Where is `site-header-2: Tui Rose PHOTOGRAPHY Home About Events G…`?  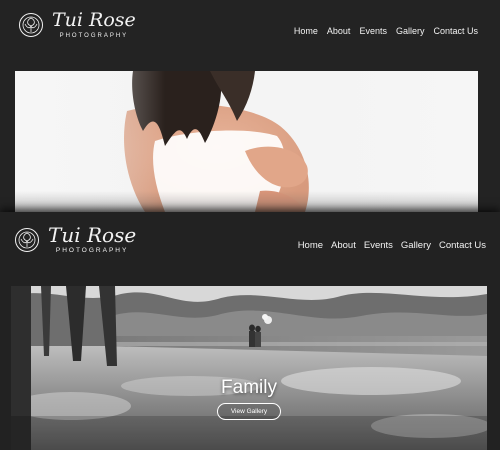
site-header-2: Tui Rose PHOTOGRAPHY Home About Events G… is located at coordinates (250, 245).